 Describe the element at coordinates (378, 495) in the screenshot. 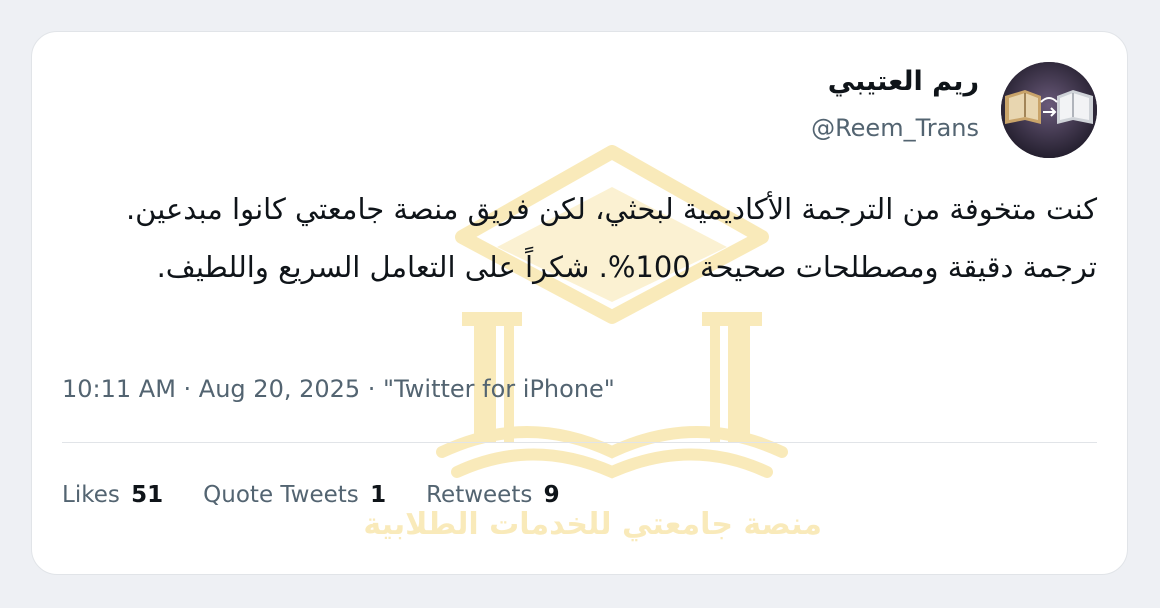

I see `quote-tweets-count: 1` at that location.